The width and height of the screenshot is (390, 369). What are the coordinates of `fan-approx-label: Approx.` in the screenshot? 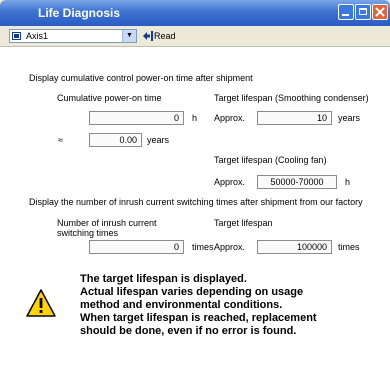 It's located at (230, 182).